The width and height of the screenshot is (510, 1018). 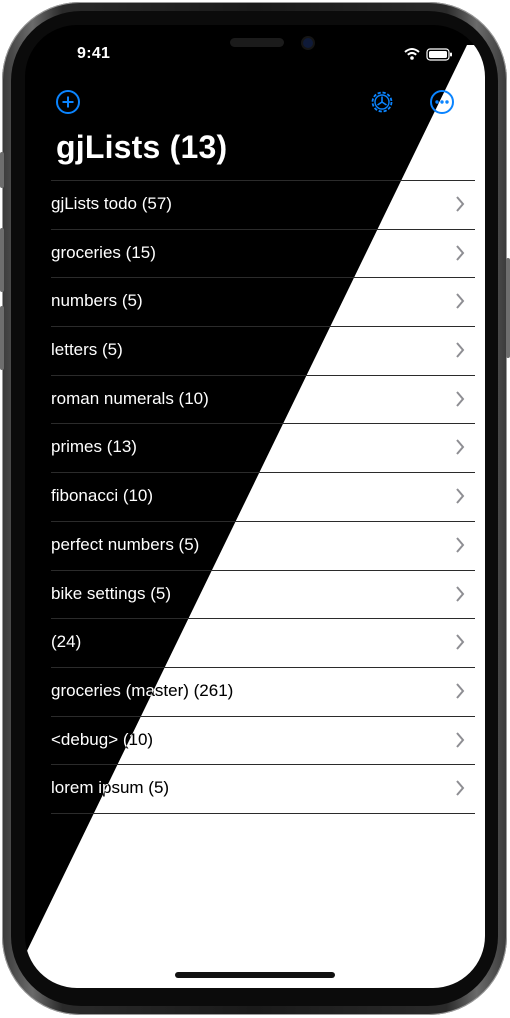 What do you see at coordinates (130, 398) in the screenshot?
I see `list-item-label: roman numerals (10)` at bounding box center [130, 398].